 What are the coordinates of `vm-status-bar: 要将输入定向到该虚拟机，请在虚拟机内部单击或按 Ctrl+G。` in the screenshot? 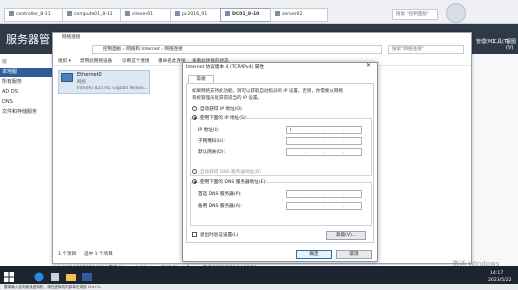 It's located at (259, 287).